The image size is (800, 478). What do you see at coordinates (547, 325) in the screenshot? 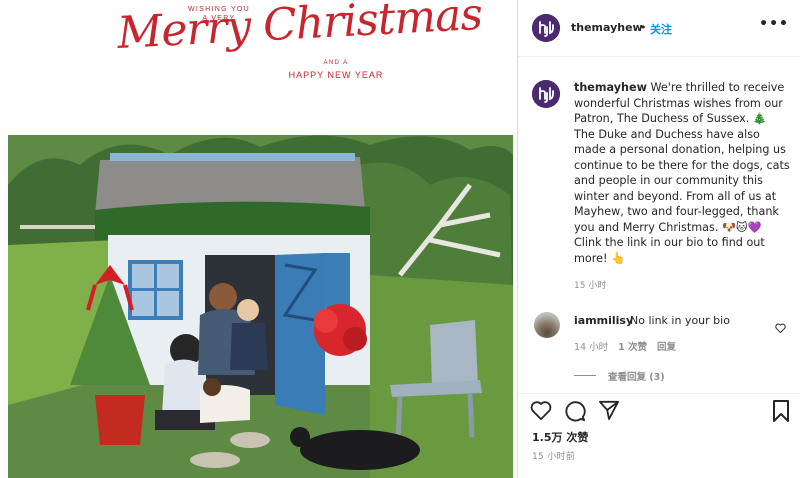
I see `commenter-avatar` at bounding box center [547, 325].